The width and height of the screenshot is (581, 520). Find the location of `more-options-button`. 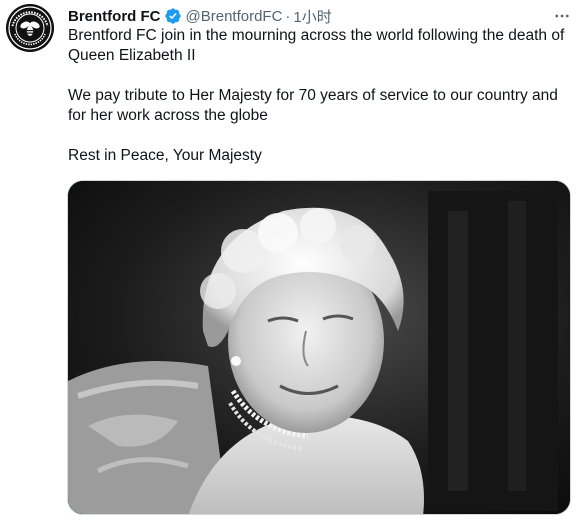

more-options-button is located at coordinates (562, 16).